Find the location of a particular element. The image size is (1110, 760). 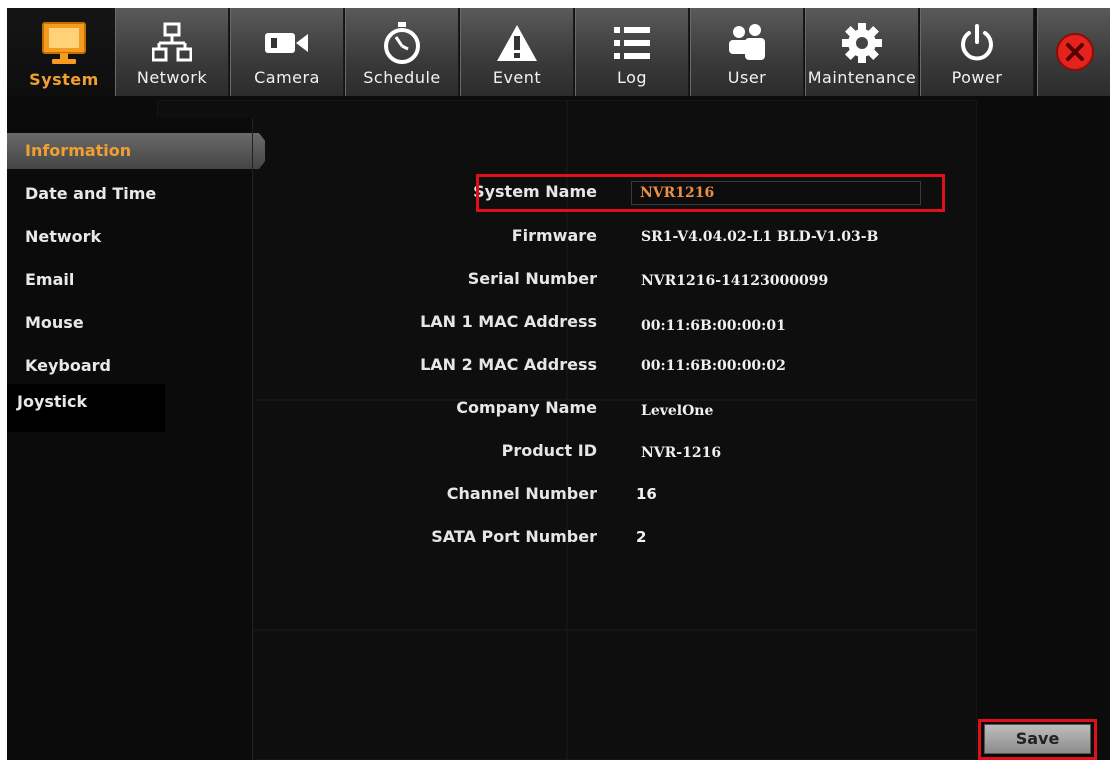

tab-maintenance: Maintenance is located at coordinates (862, 52).